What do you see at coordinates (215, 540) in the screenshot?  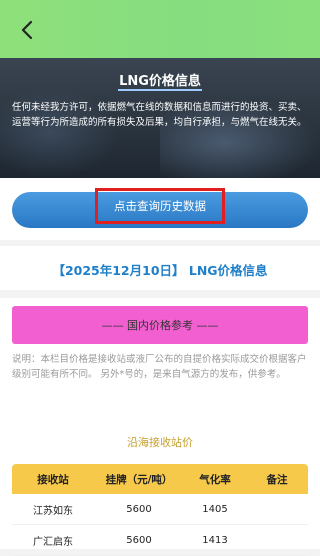 I see `gasification-cell: 1413` at bounding box center [215, 540].